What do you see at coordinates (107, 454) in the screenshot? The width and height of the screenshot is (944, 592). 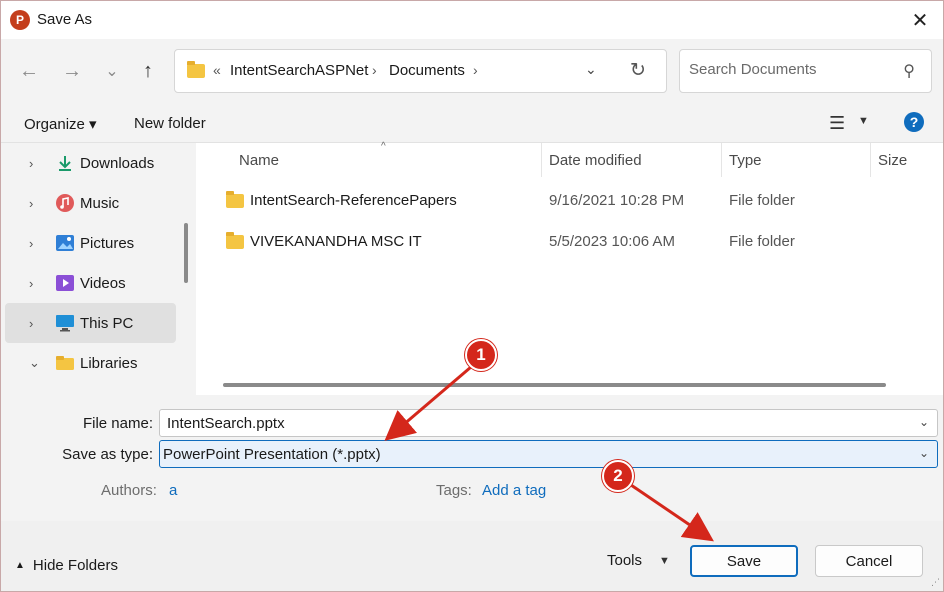 I see `save-as-type-label: Save as type:` at bounding box center [107, 454].